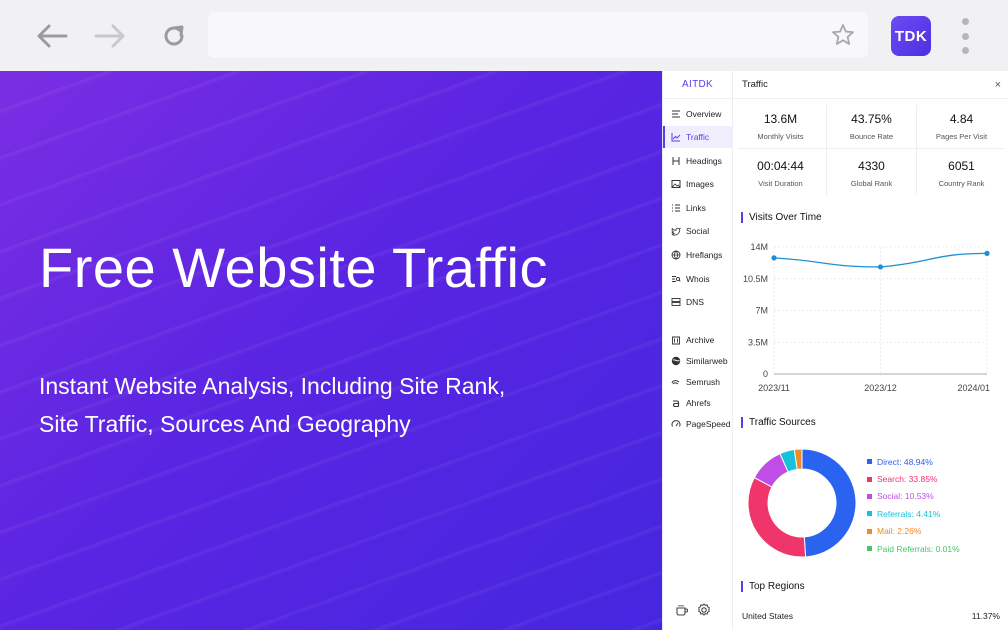  What do you see at coordinates (293, 267) in the screenshot?
I see `hero-title: Free Website Traffic` at bounding box center [293, 267].